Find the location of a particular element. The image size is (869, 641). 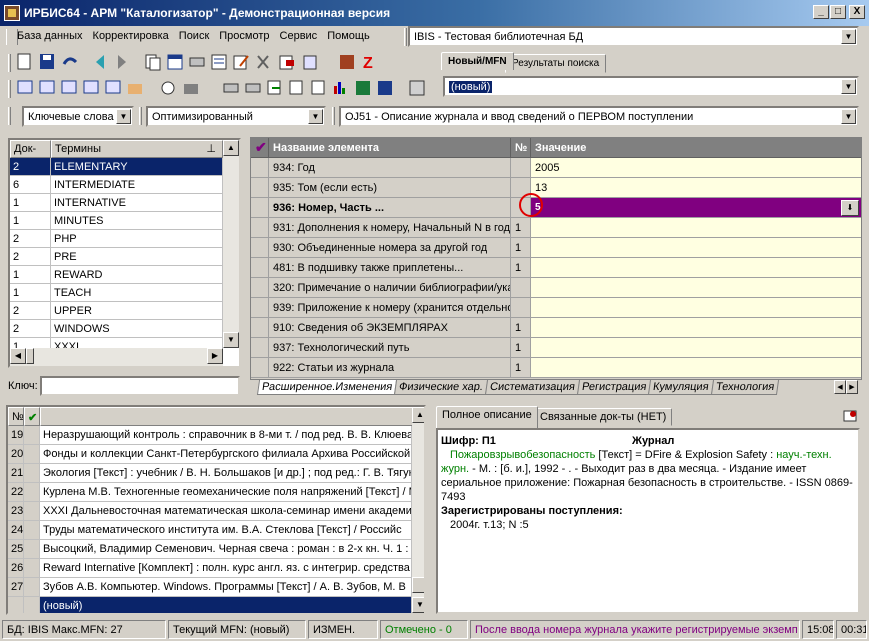

field-tab: Регистрация is located at coordinates (614, 387).